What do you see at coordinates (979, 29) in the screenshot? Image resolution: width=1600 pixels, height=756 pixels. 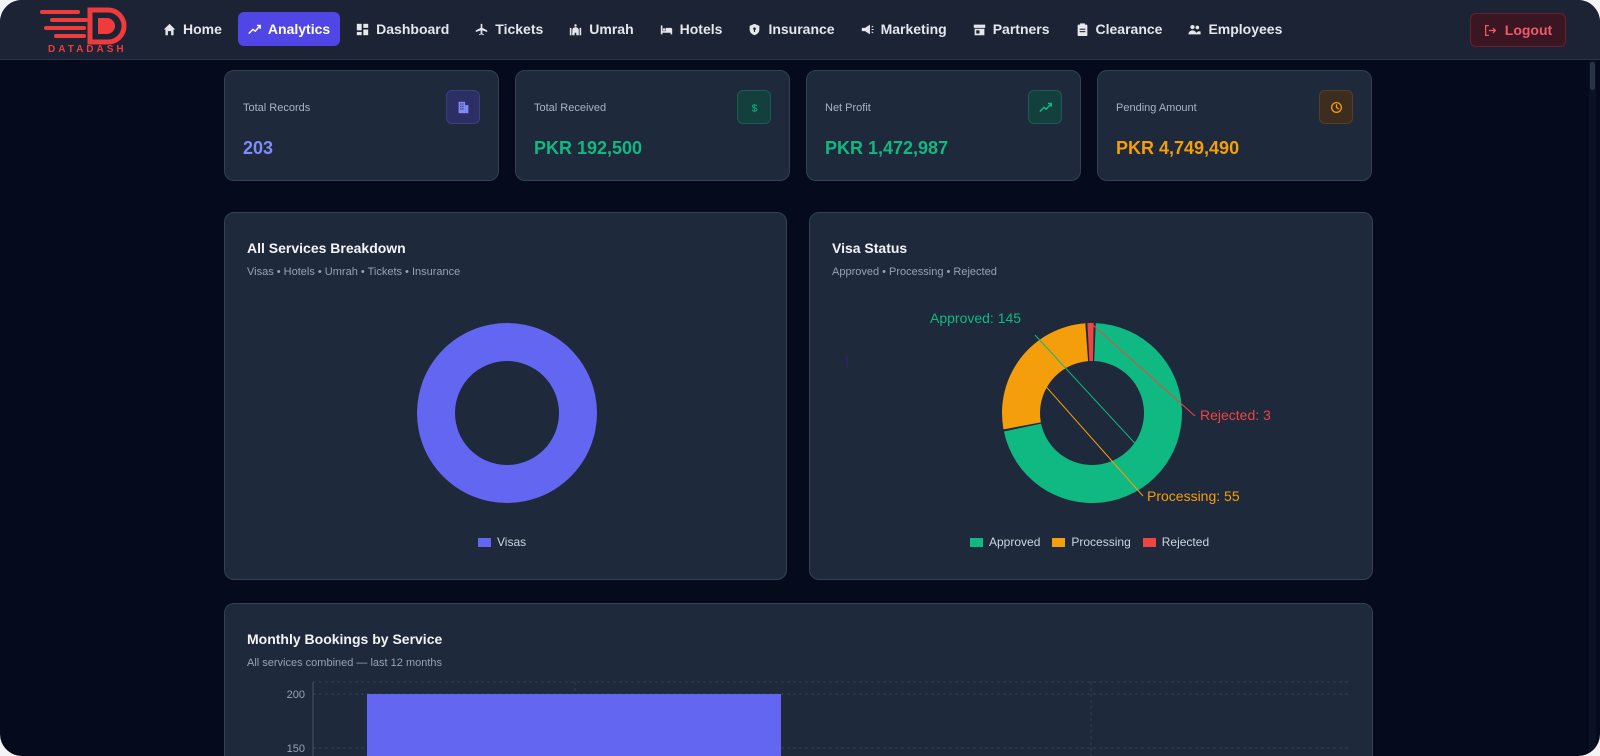 I see `store-icon` at bounding box center [979, 29].